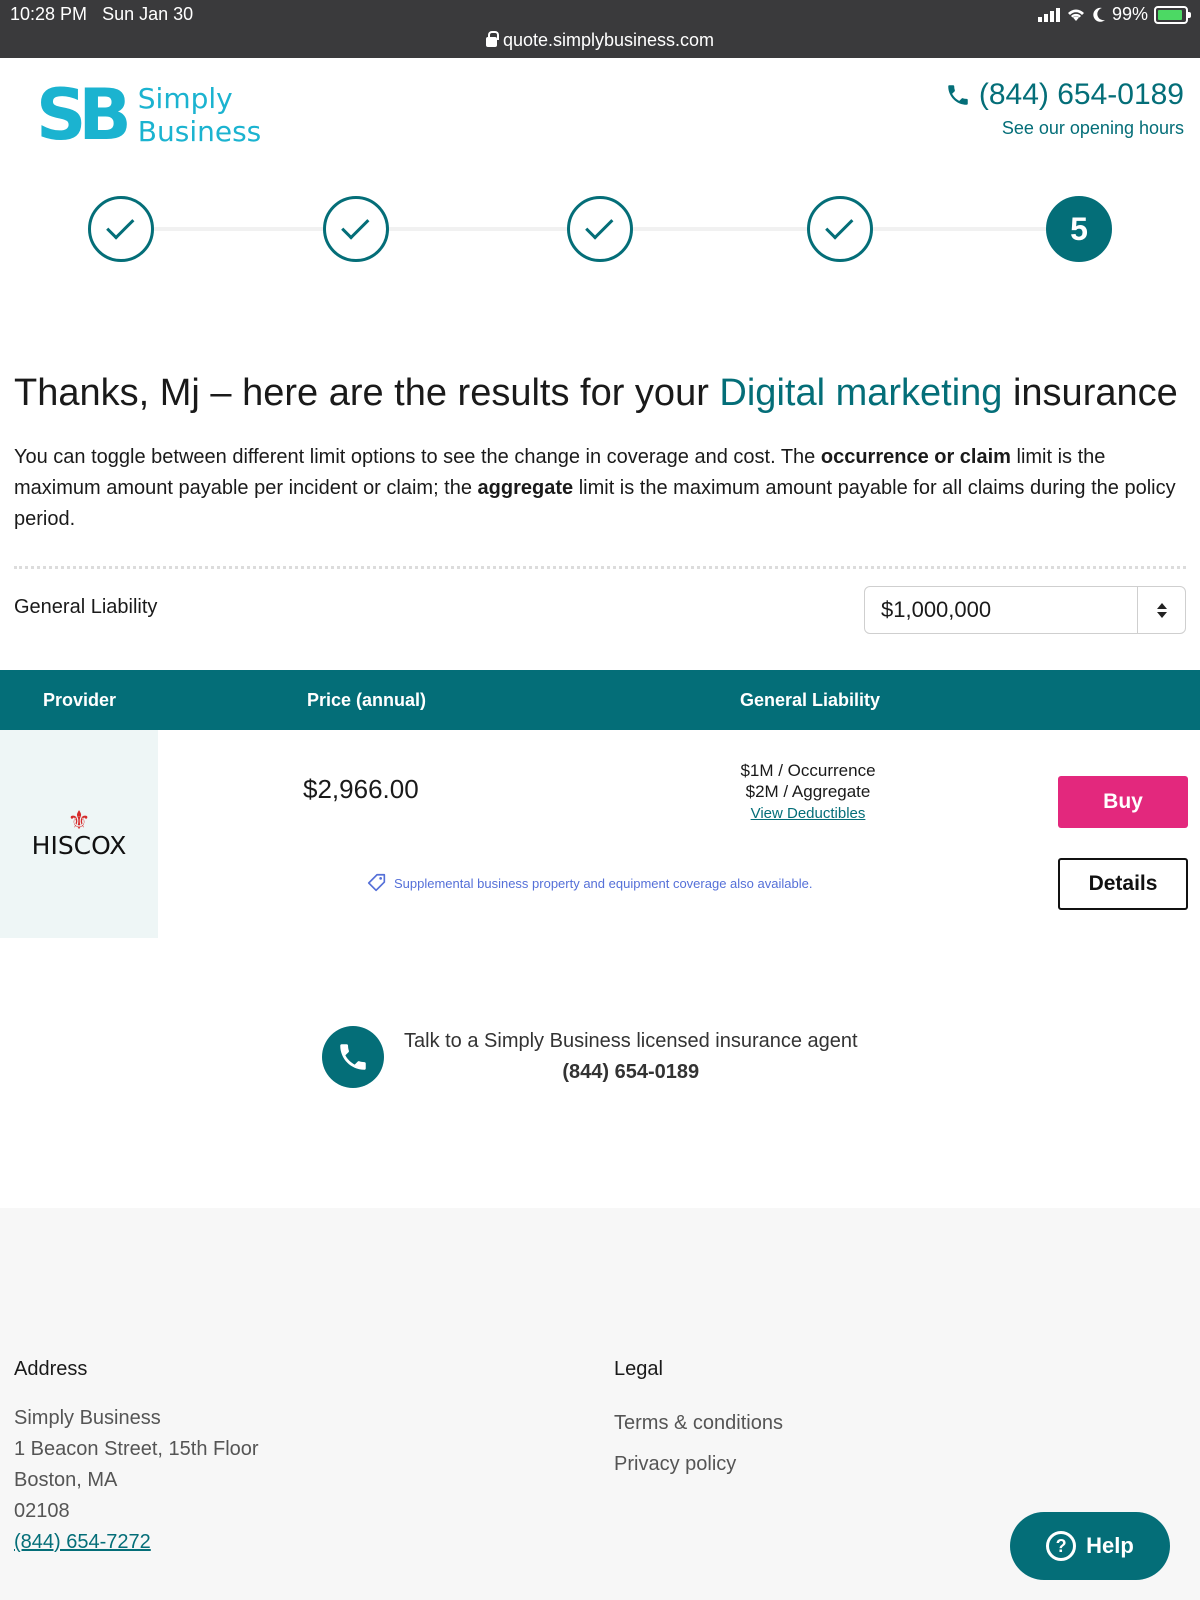 Image resolution: width=1200 pixels, height=1600 pixels. What do you see at coordinates (1129, 14) in the screenshot?
I see `battery-percent: 99%` at bounding box center [1129, 14].